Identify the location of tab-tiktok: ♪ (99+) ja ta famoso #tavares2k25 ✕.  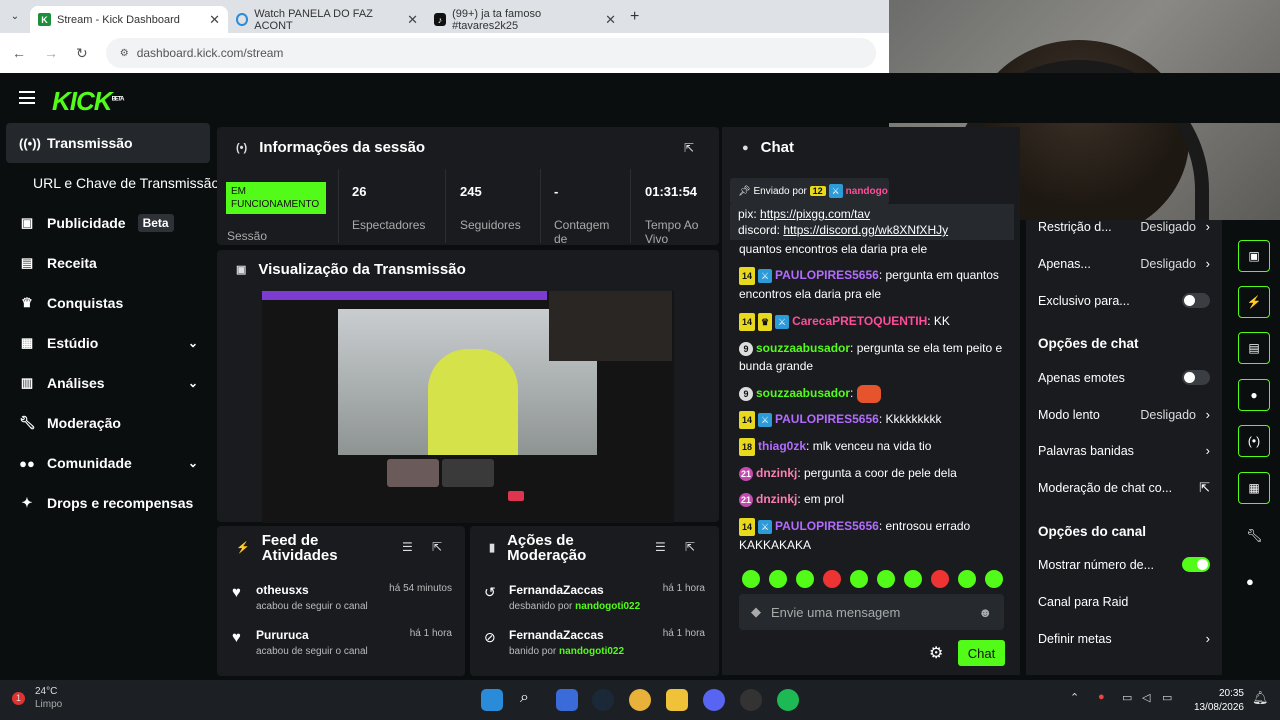
(525, 19).